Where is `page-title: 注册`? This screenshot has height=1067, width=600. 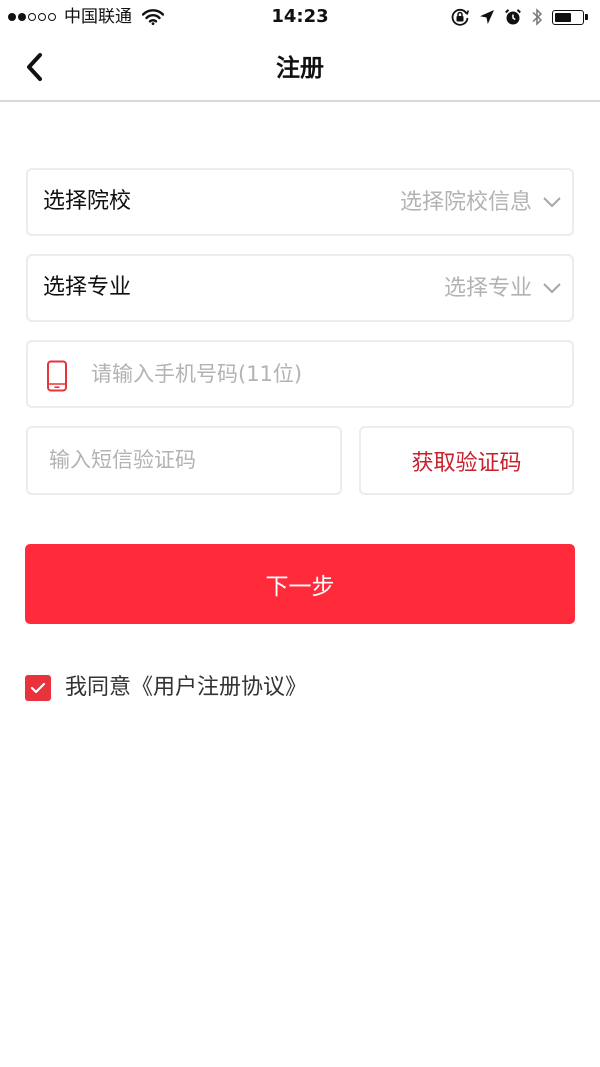
page-title: 注册 is located at coordinates (300, 68).